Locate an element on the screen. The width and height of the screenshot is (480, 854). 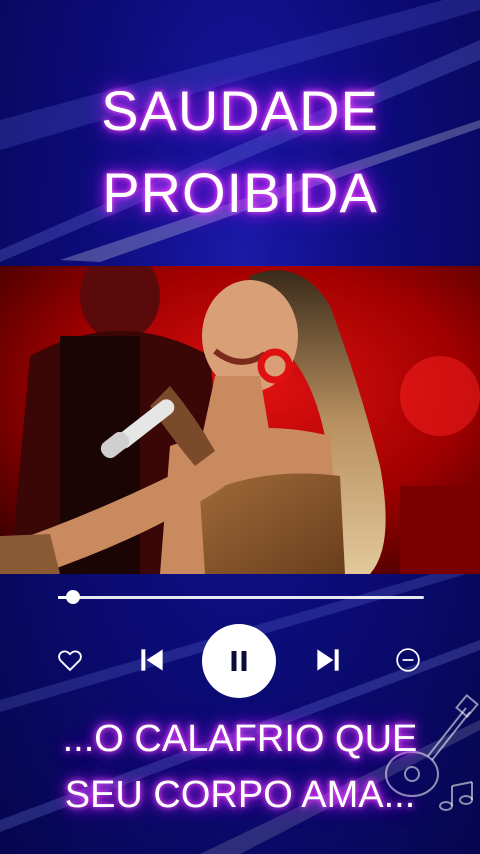
skip-next-button is located at coordinates (328, 660).